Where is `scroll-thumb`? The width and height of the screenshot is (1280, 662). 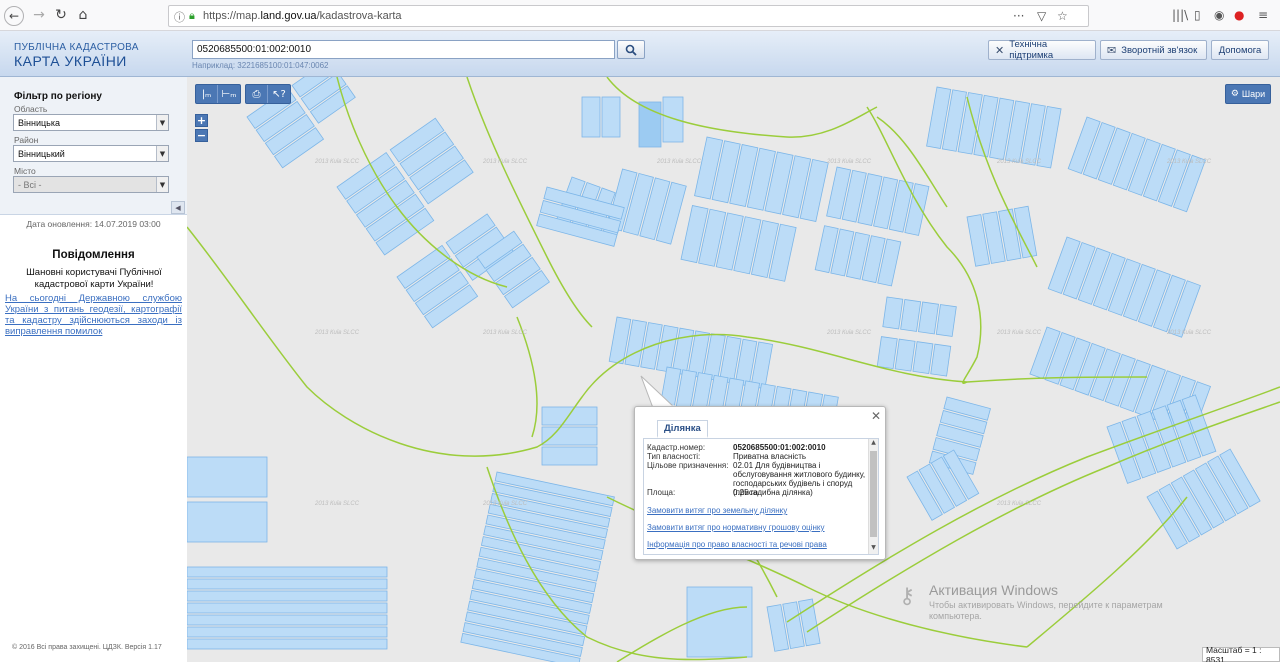
scroll-thumb is located at coordinates (873, 494).